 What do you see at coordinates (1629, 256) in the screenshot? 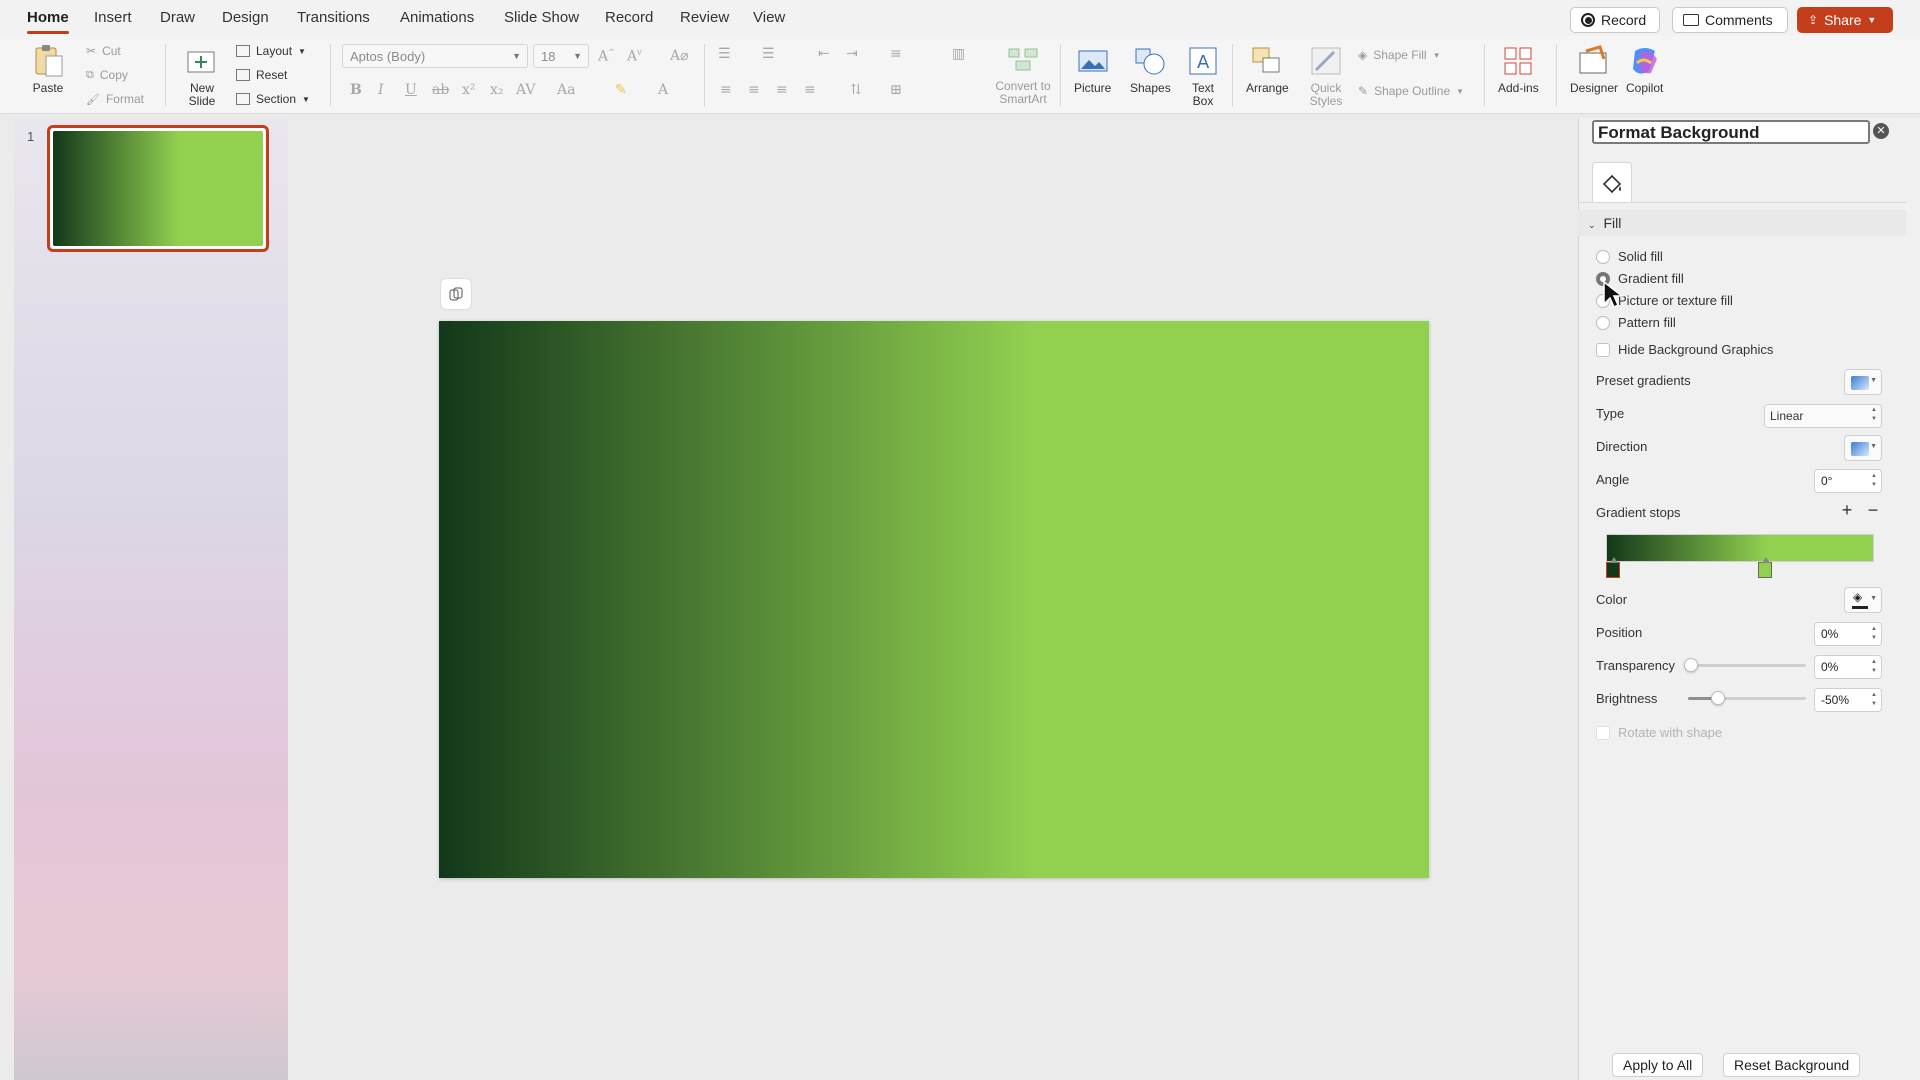
I see `solid-fill-option: Solid fill` at bounding box center [1629, 256].